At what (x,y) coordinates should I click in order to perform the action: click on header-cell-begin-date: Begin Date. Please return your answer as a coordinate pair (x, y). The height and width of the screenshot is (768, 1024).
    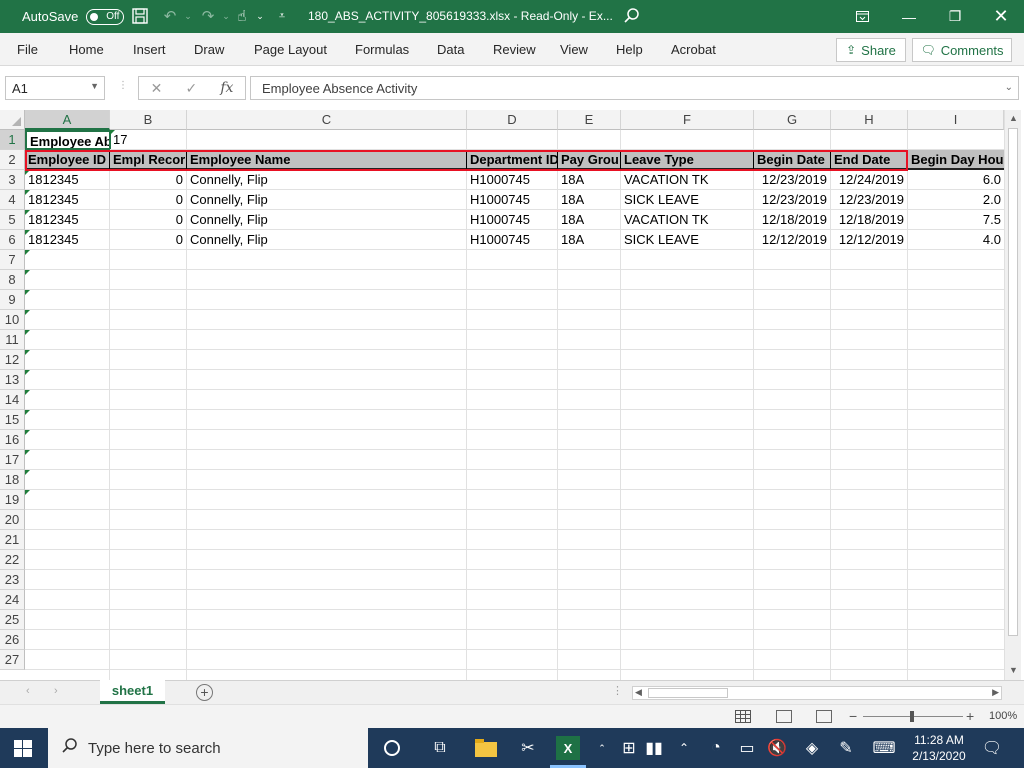
    Looking at the image, I should click on (792, 160).